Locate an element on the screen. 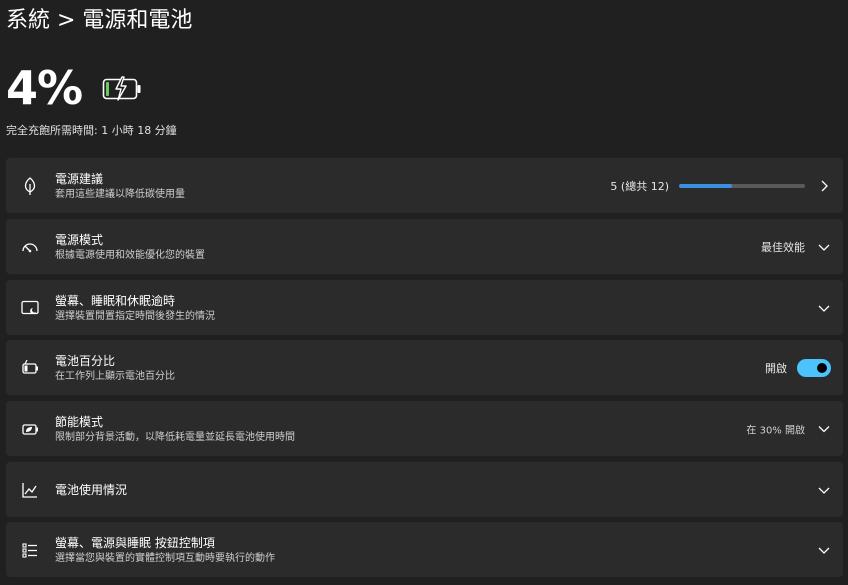 Image resolution: width=848 pixels, height=585 pixels. battery-percentage-card: 電池百分比 在工作列上顯示電池百分比 開啟 is located at coordinates (424, 367).